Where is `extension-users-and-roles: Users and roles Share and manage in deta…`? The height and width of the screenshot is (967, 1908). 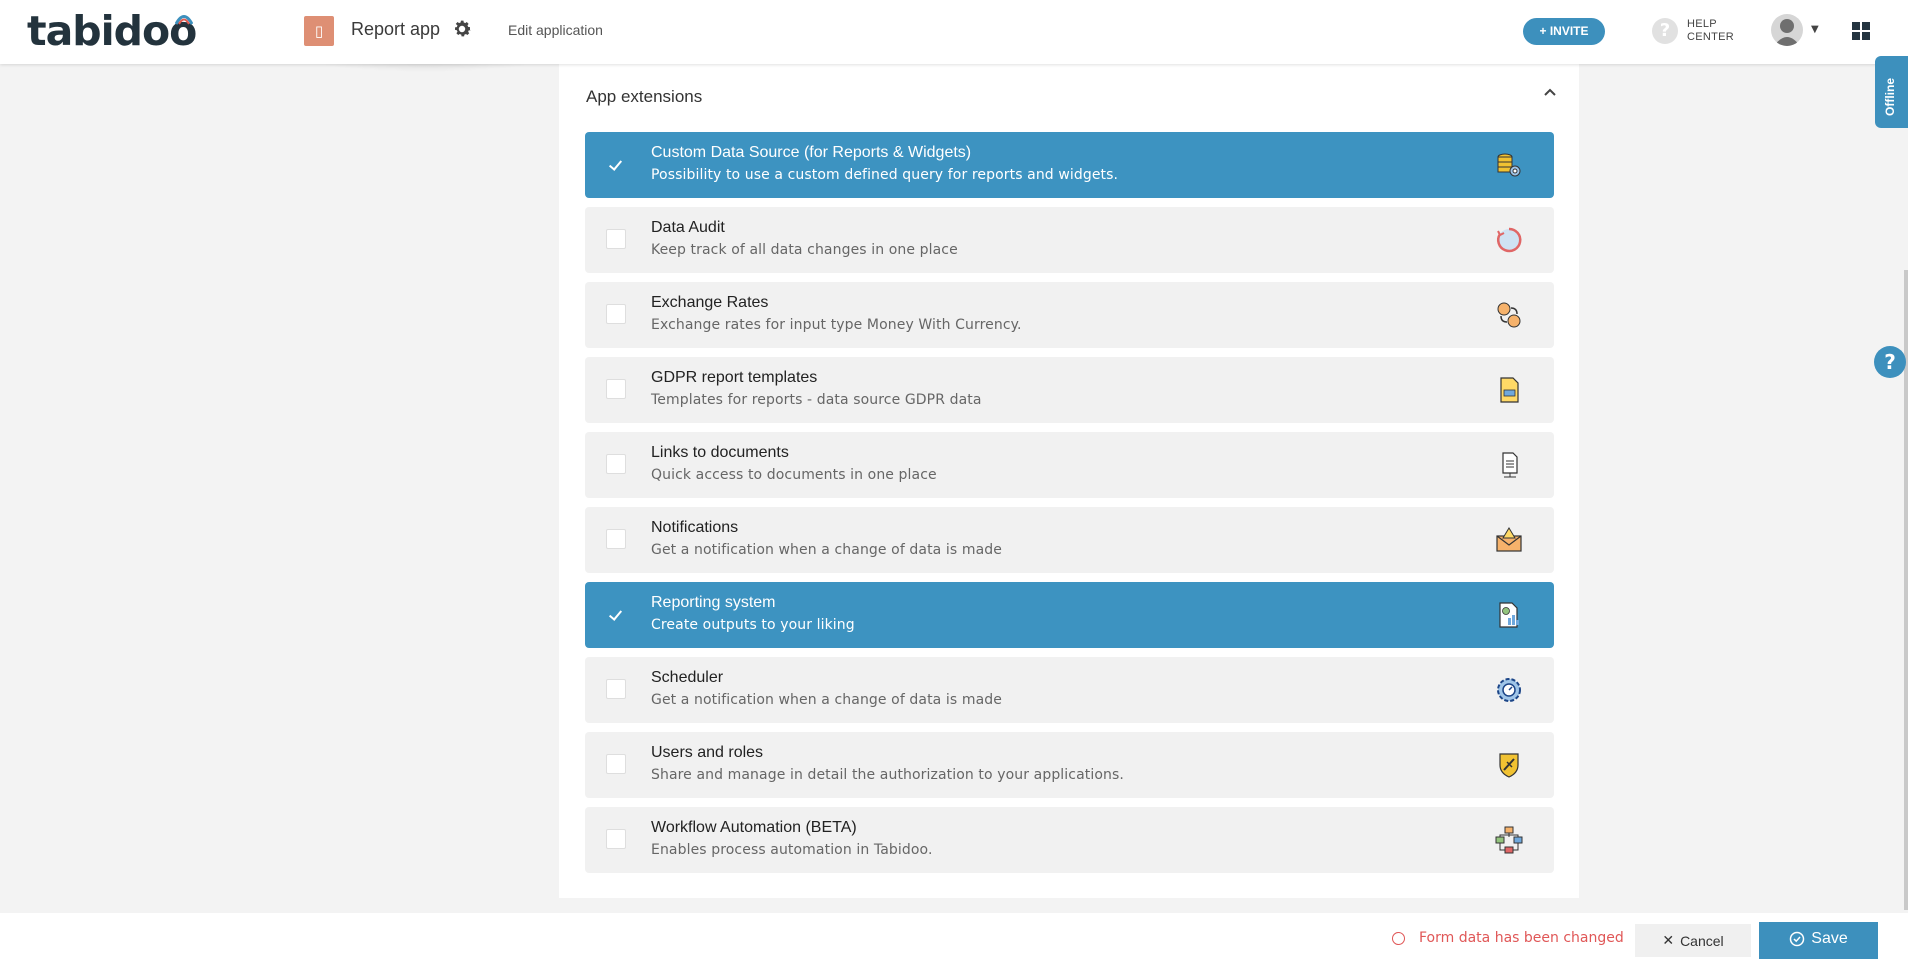
extension-users-and-roles: Users and roles Share and manage in deta… is located at coordinates (1069, 765).